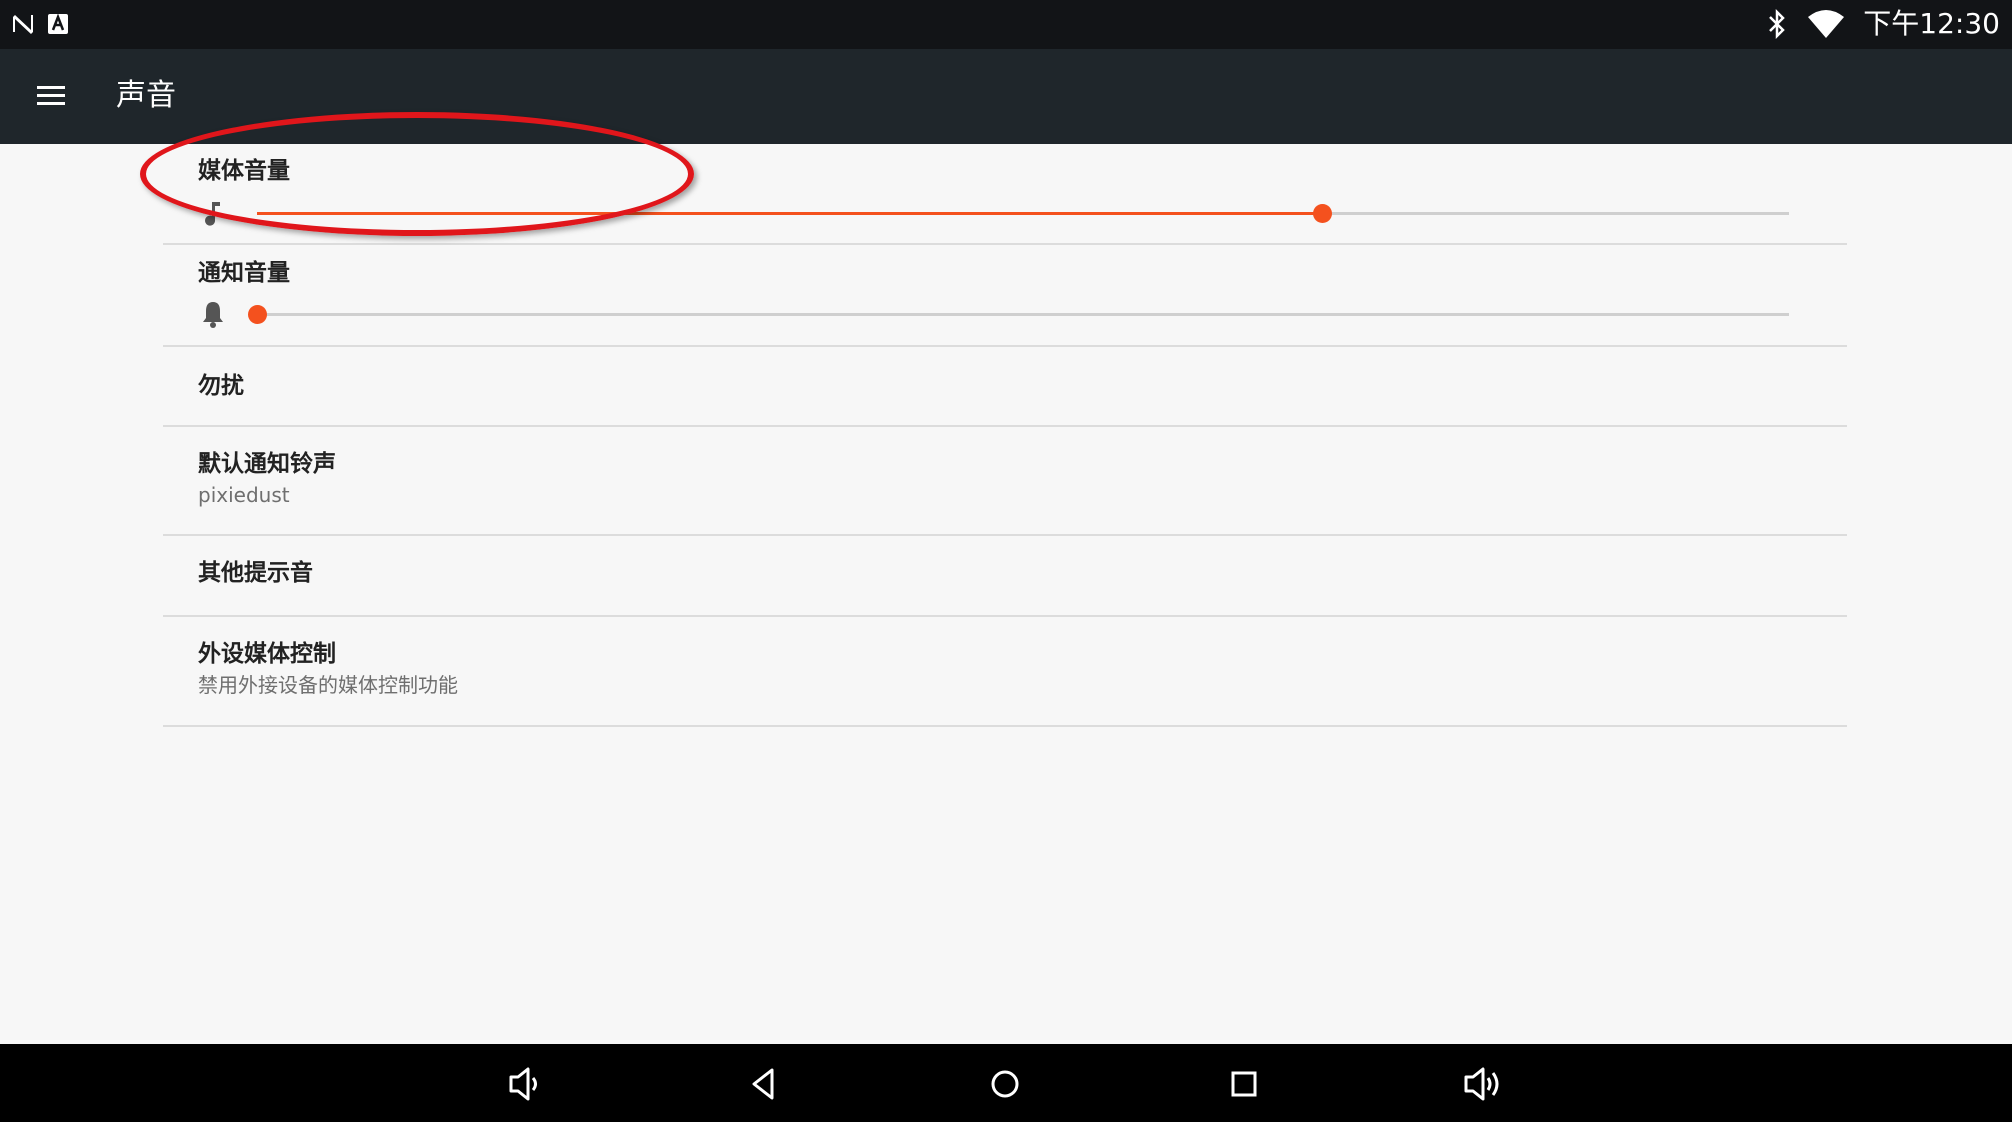 This screenshot has height=1122, width=2012. What do you see at coordinates (1931, 23) in the screenshot?
I see `status-time: 下午12:30` at bounding box center [1931, 23].